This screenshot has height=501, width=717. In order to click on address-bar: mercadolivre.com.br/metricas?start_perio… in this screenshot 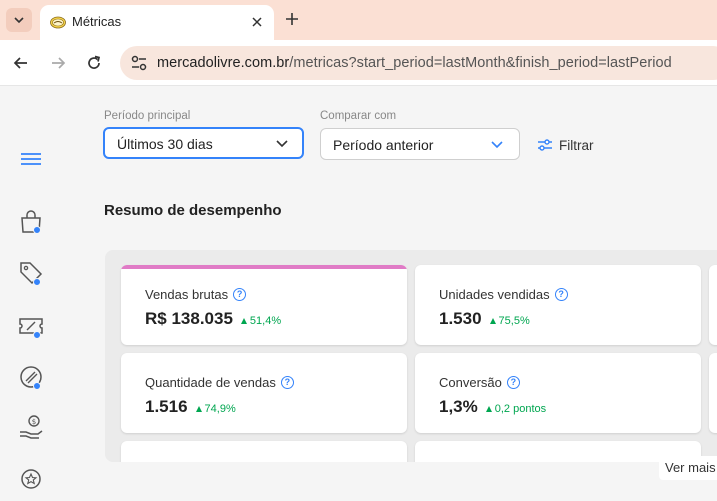, I will do `click(418, 63)`.